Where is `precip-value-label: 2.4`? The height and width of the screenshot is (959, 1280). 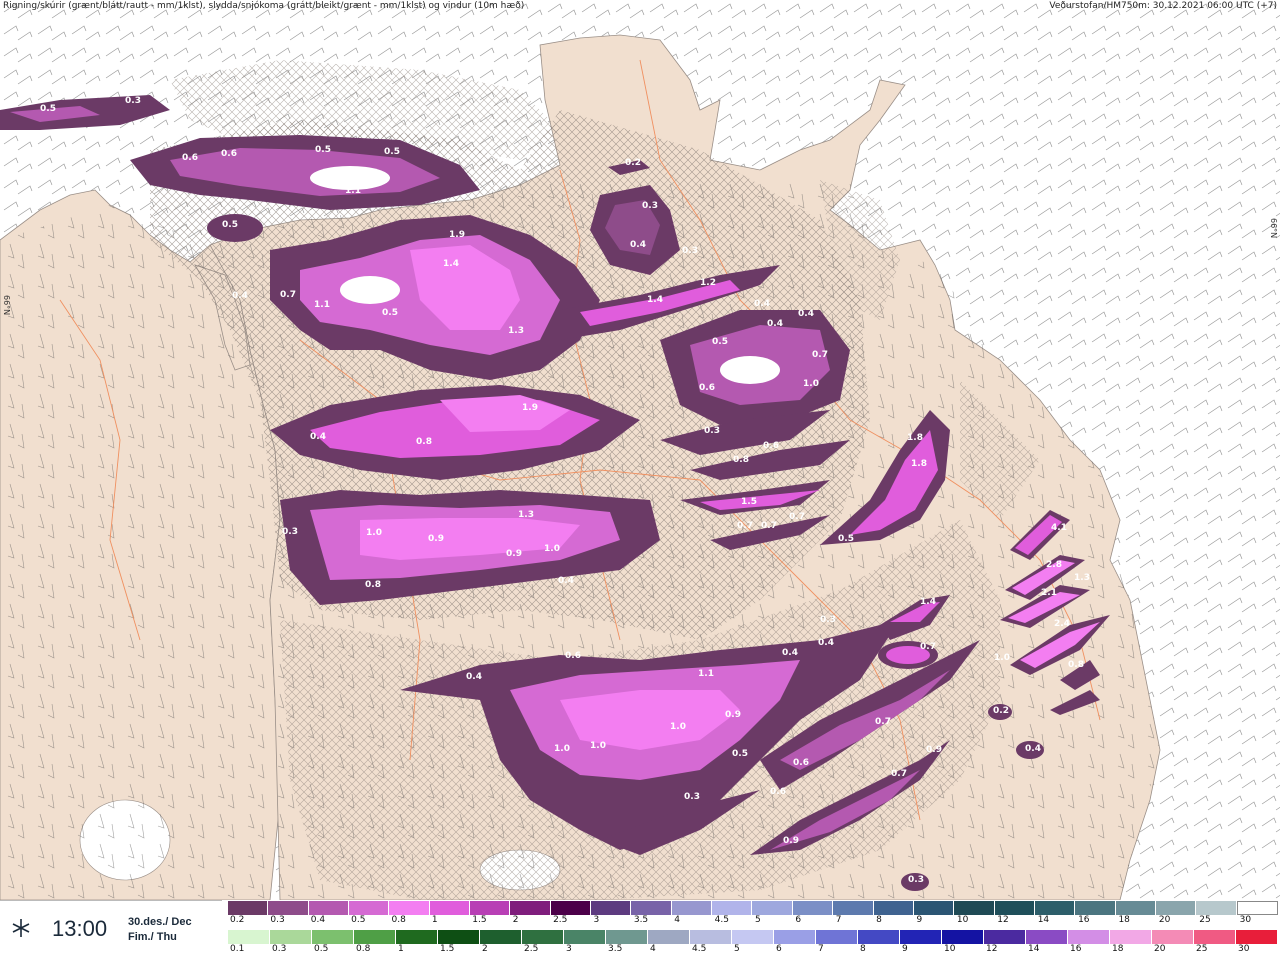
precip-value-label: 2.4 is located at coordinates (1062, 624).